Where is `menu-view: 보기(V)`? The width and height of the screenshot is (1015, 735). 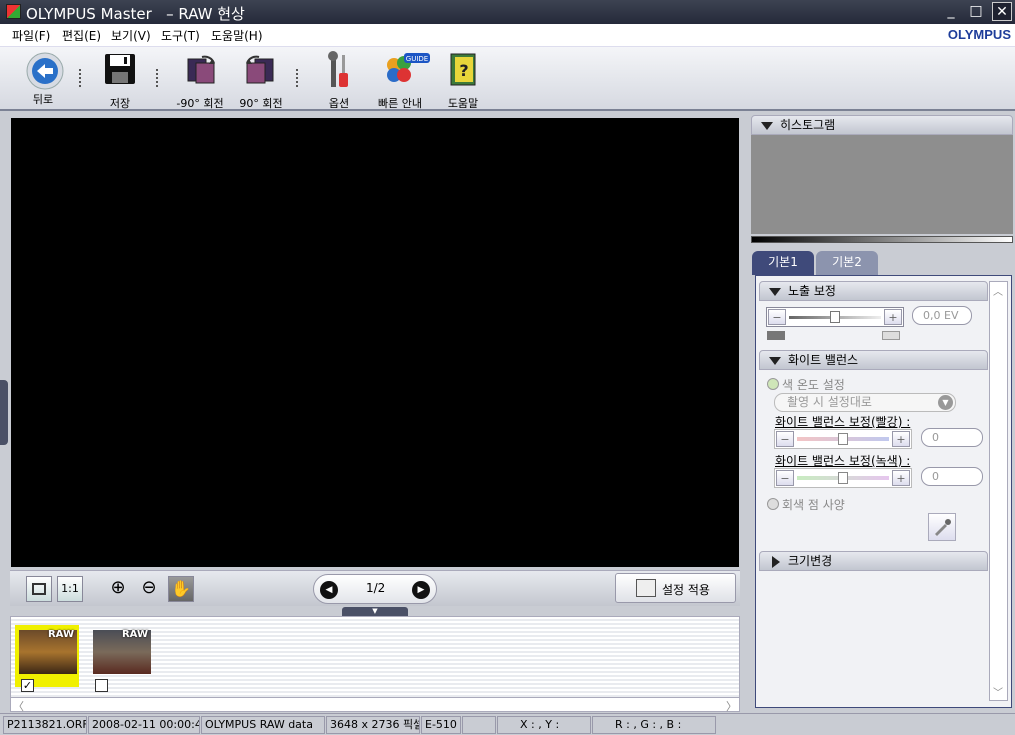
menu-view: 보기(V) is located at coordinates (131, 35).